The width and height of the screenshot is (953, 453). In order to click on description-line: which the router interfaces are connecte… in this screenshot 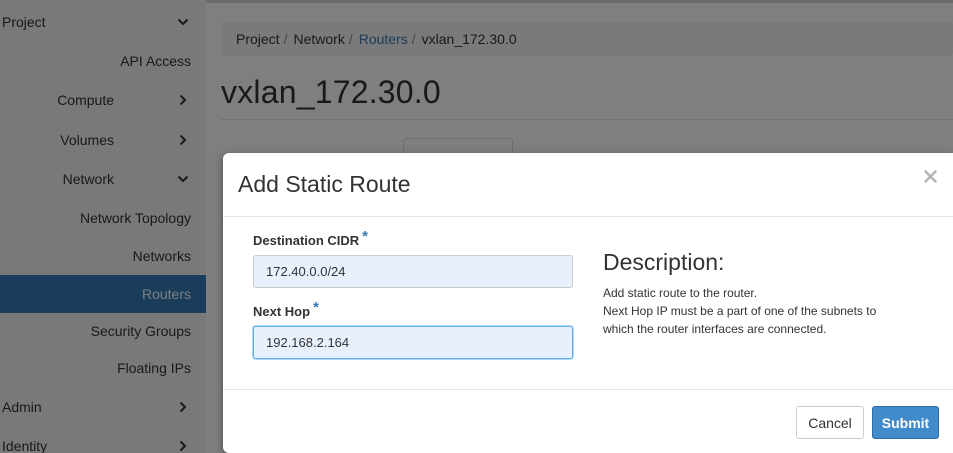, I will do `click(715, 329)`.